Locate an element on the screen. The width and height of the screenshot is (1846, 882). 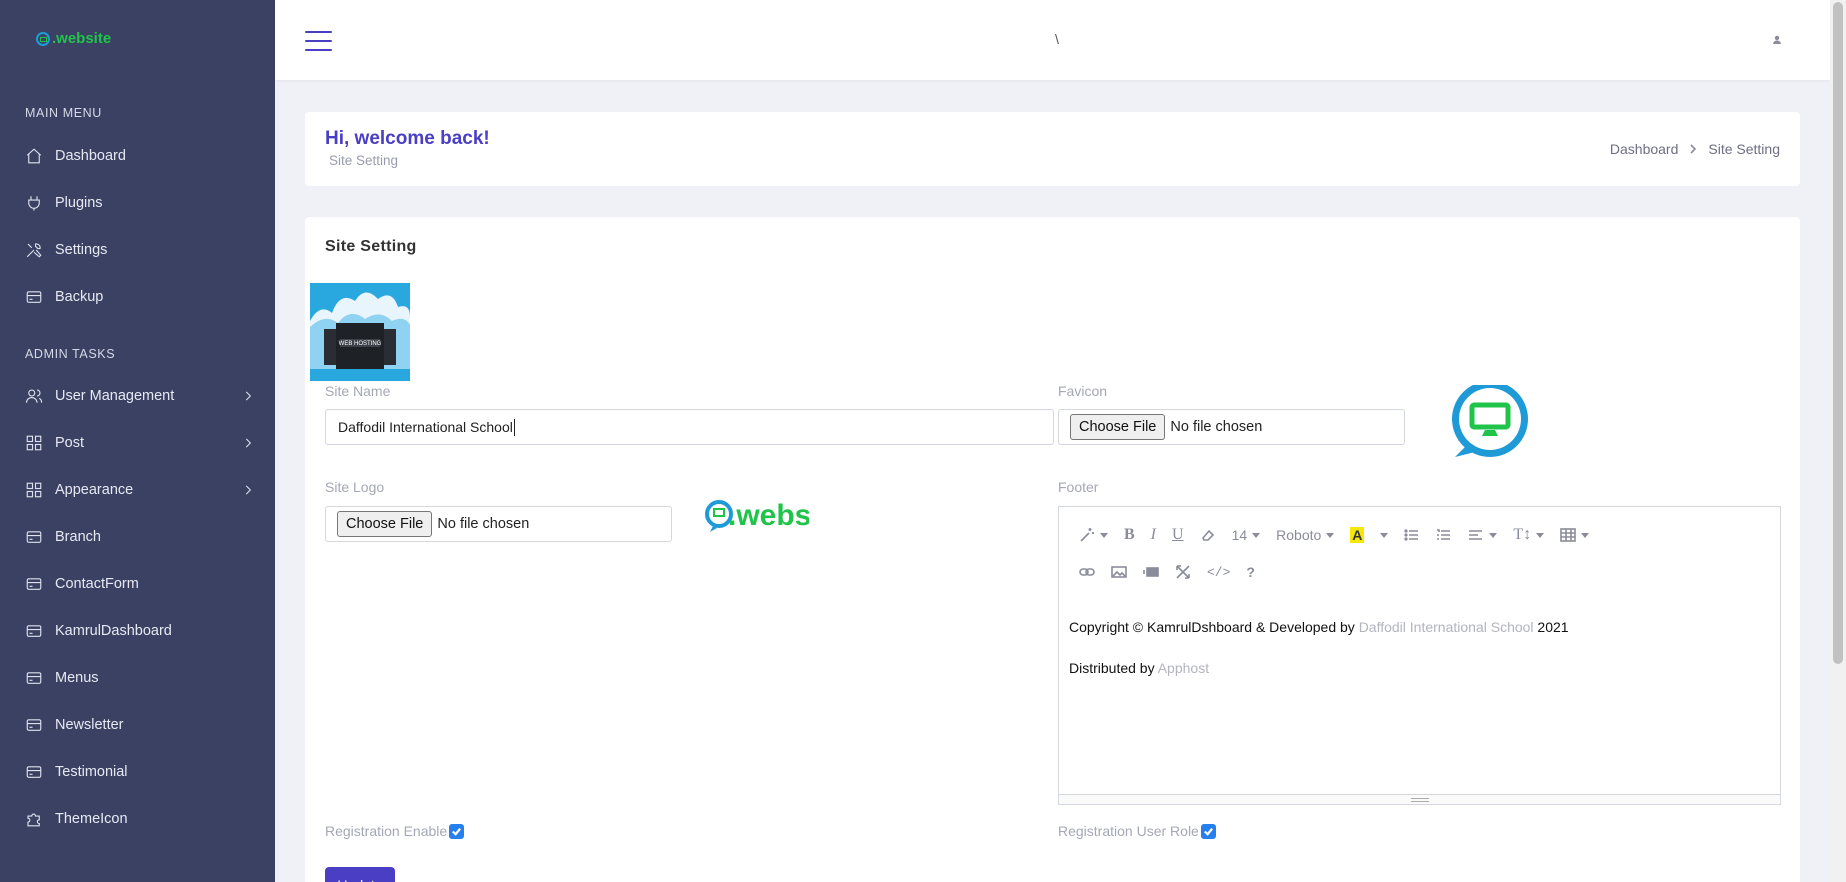
sidebar-item-plugins: Plugins is located at coordinates (140, 203).